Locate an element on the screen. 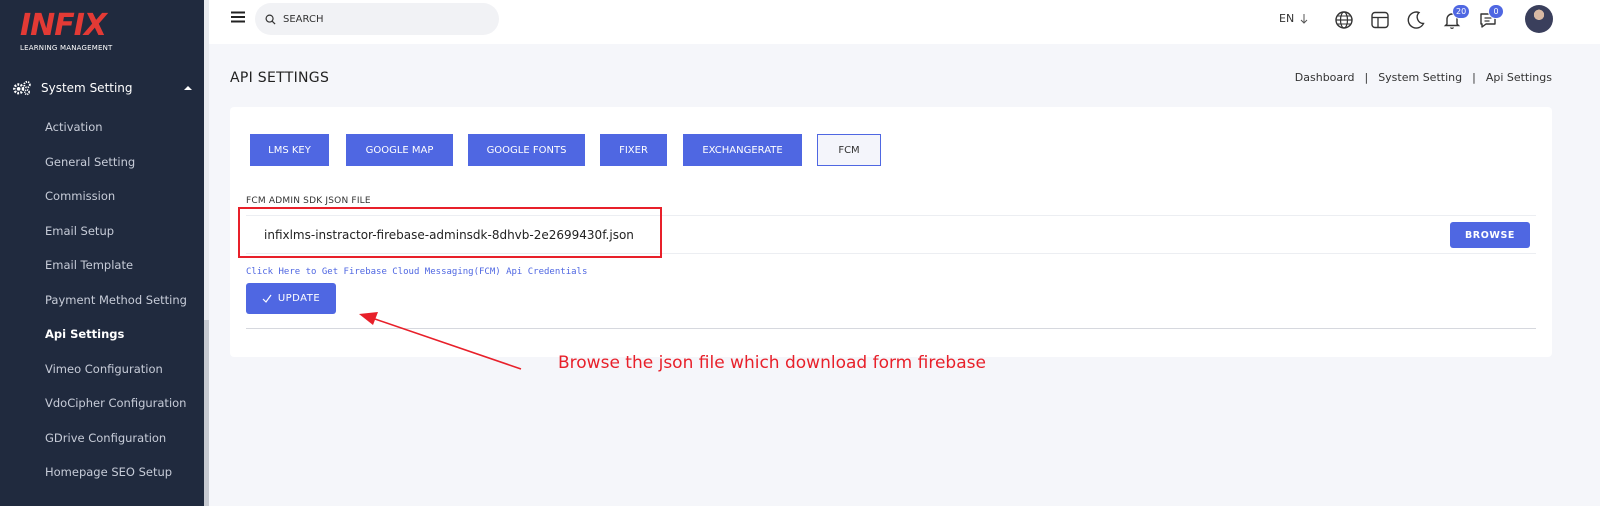 The height and width of the screenshot is (506, 1600). language-code: EN is located at coordinates (1287, 18).